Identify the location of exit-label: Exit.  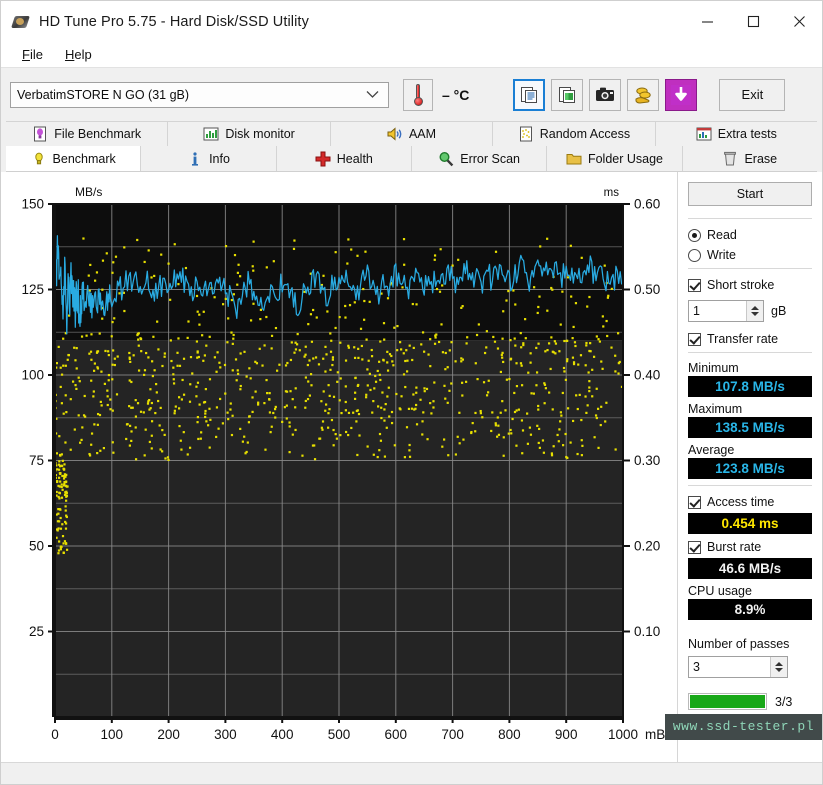
(752, 94).